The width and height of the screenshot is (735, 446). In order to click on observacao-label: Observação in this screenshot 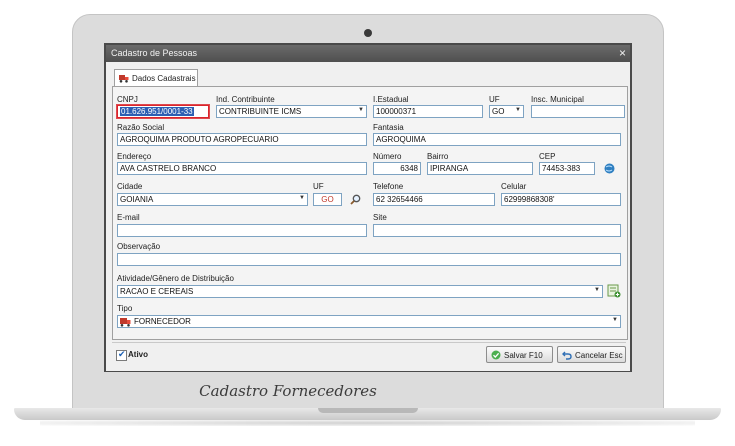, I will do `click(139, 246)`.